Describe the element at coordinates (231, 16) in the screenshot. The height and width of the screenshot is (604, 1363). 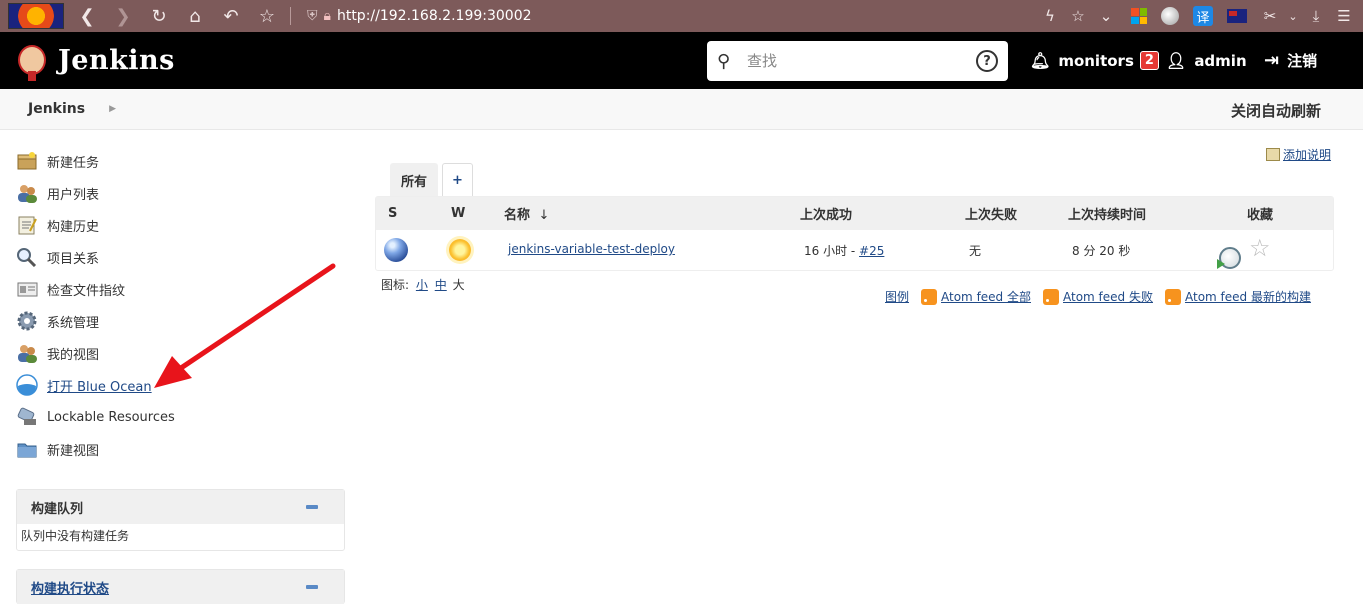
I see `undo-icon: ↶` at that location.